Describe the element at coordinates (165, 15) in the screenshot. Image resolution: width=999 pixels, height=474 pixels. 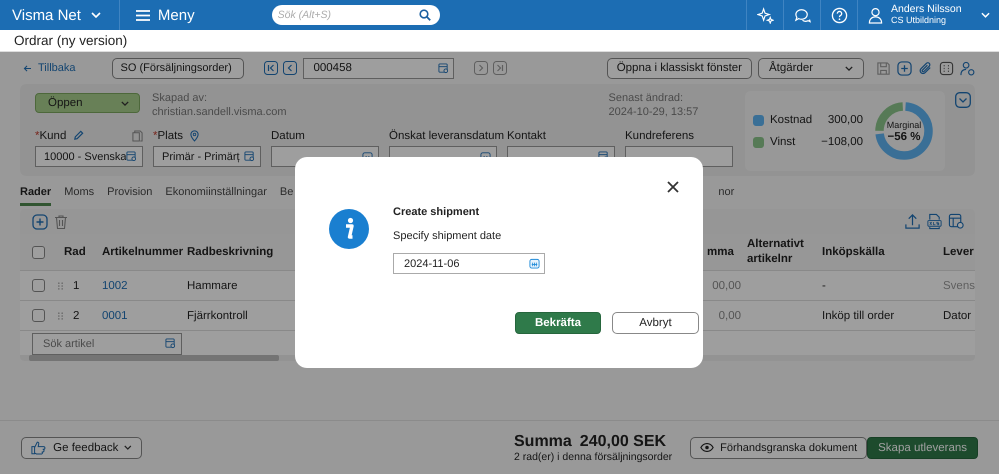
I see `menu-button: Meny` at that location.